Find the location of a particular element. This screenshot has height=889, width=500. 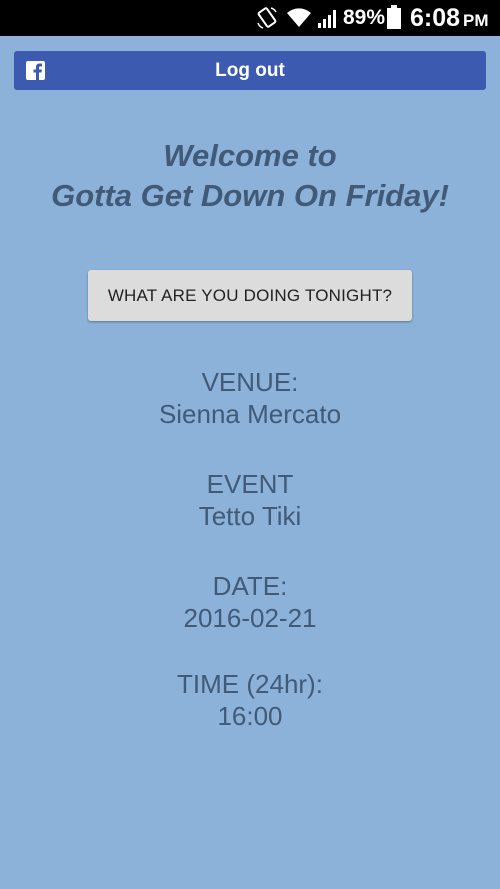

event-label: EVENT is located at coordinates (250, 484).